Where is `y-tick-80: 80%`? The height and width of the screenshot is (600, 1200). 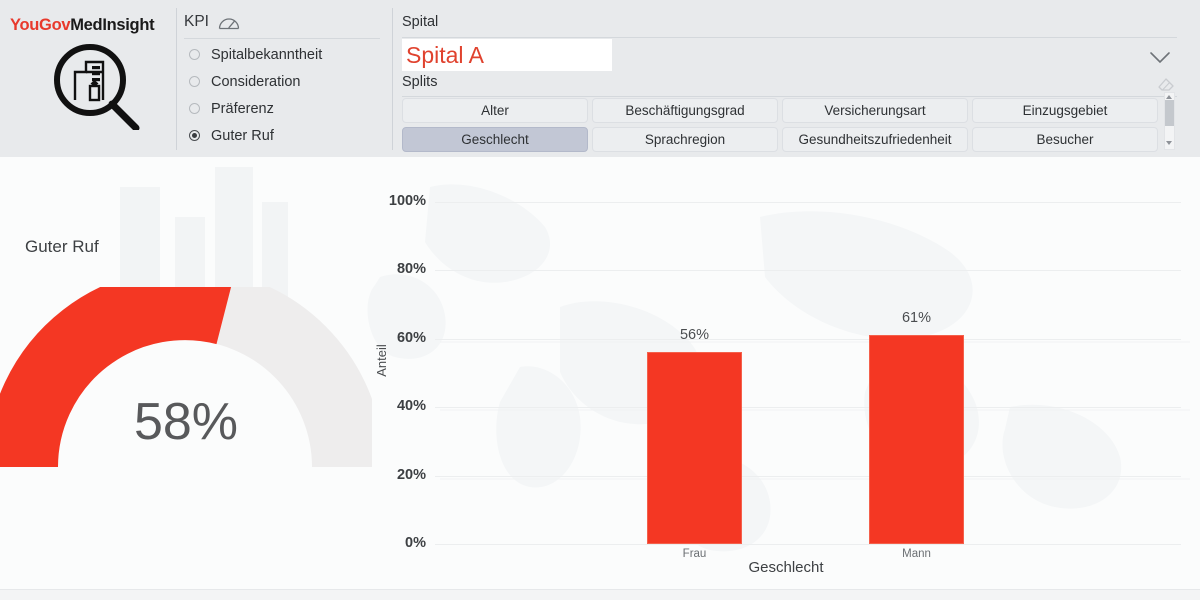
y-tick-80: 80% is located at coordinates (411, 269).